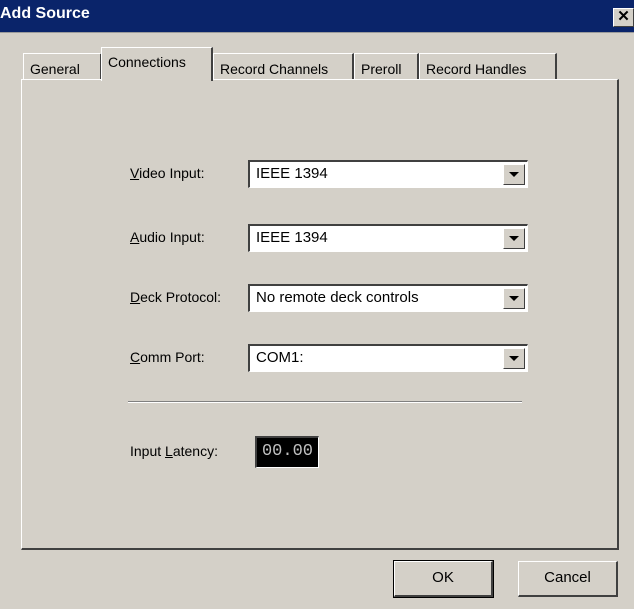  What do you see at coordinates (337, 297) in the screenshot?
I see `deck-protocol-value: No remote deck controls` at bounding box center [337, 297].